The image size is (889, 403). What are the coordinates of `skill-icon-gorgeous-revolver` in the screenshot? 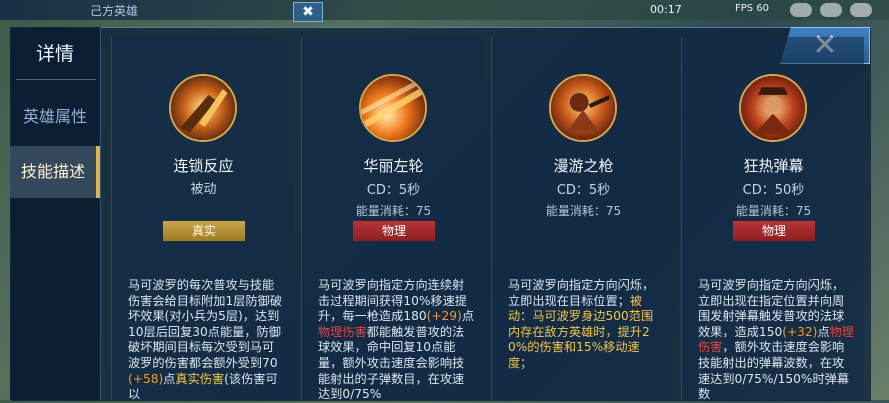 It's located at (393, 108).